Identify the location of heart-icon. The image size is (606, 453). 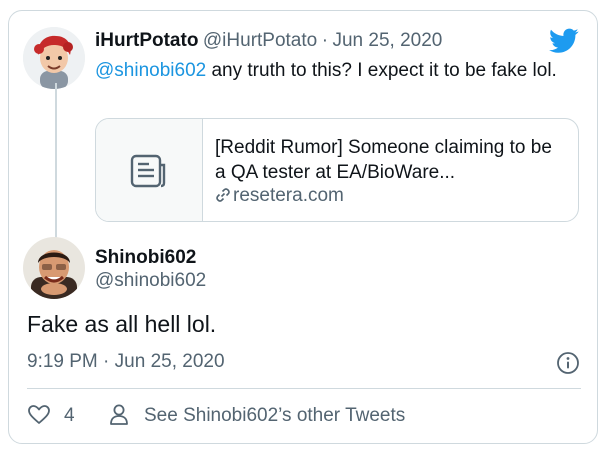
(39, 415).